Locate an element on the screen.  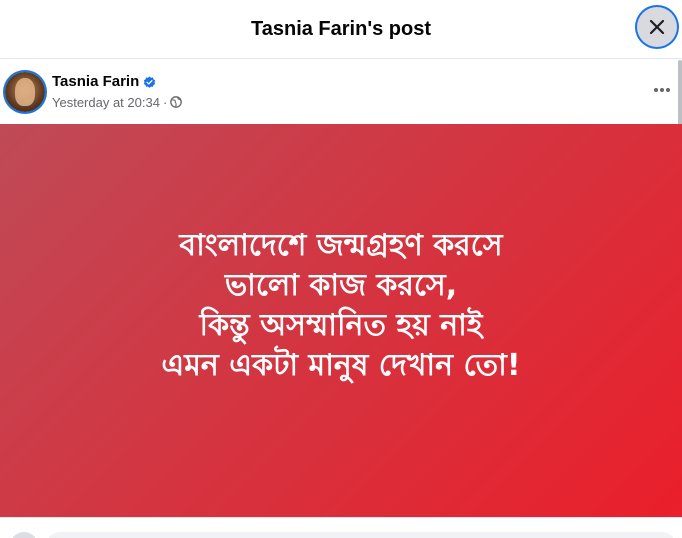
more-horizontal-icon is located at coordinates (662, 90).